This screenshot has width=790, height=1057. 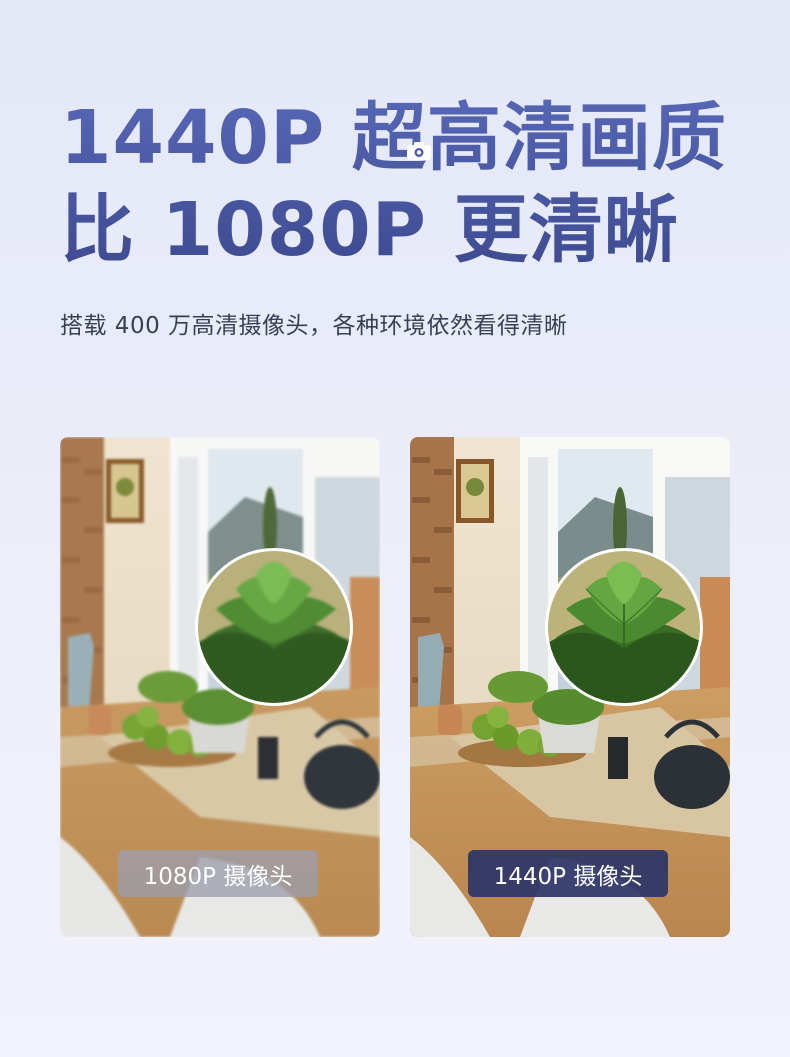 I want to click on headline-line-1: 1440P 超高清画质, so click(x=393, y=138).